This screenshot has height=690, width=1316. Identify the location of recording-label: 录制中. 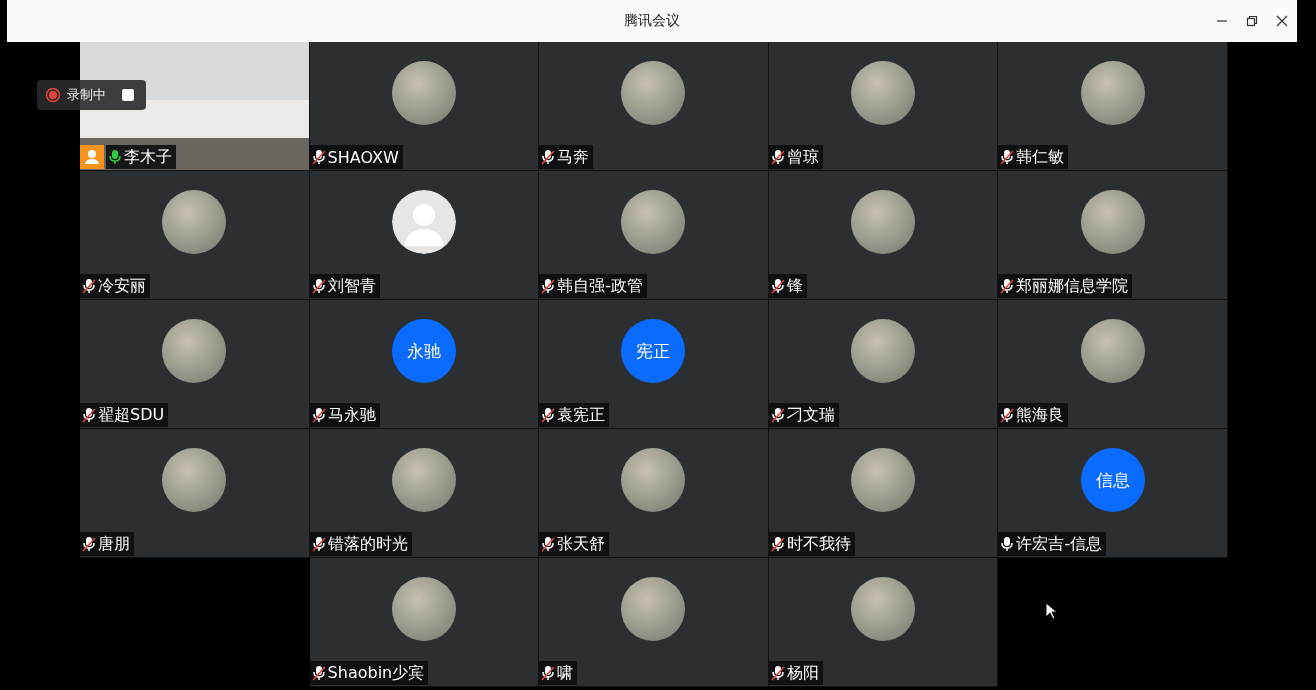
(86, 95).